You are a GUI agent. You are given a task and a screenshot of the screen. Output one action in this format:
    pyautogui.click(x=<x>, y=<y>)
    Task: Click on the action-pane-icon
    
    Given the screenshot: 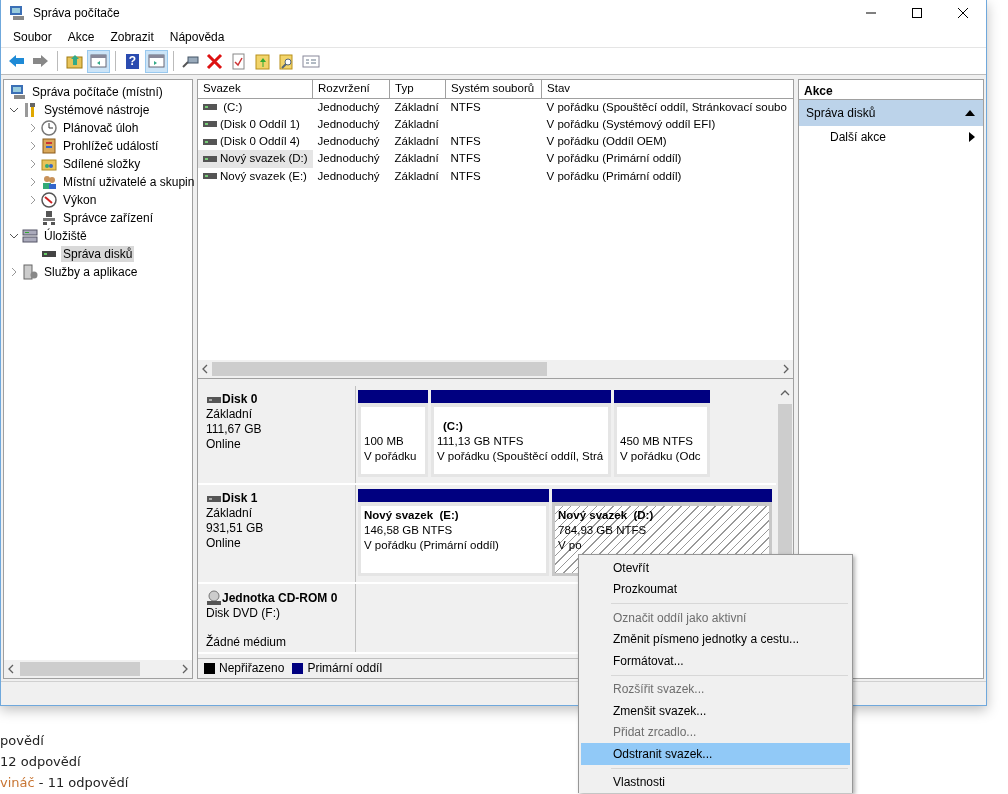 What is the action you would take?
    pyautogui.click(x=156, y=61)
    